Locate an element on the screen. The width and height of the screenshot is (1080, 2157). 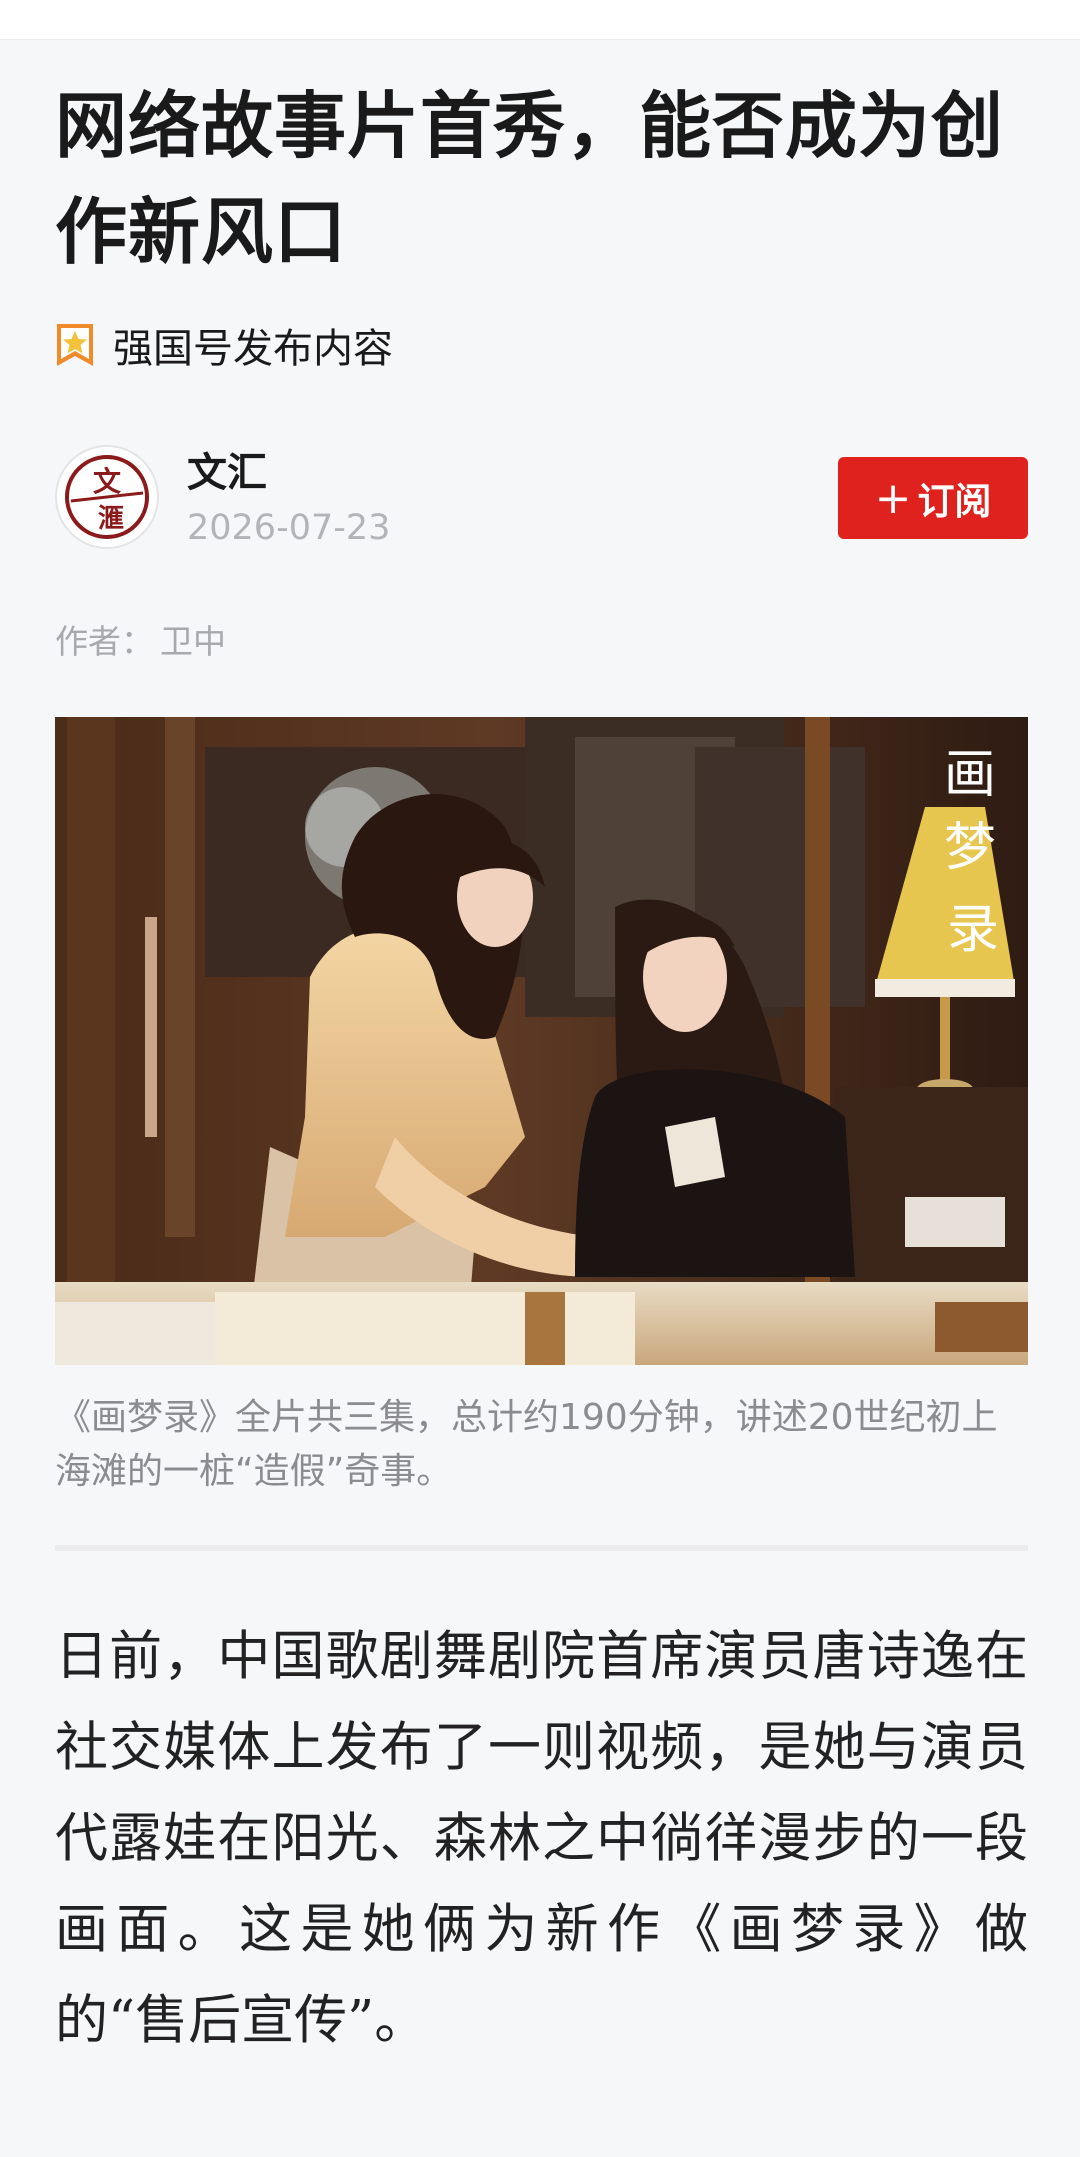
publisher-avatar: 文 滙 is located at coordinates (107, 497).